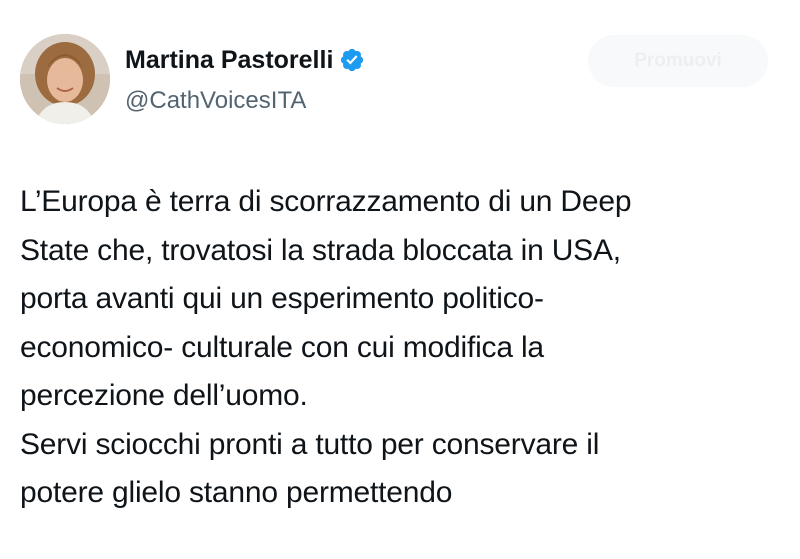 Image resolution: width=800 pixels, height=559 pixels. Describe the element at coordinates (229, 60) in the screenshot. I see `author-name-text: Martina Pastorelli` at that location.